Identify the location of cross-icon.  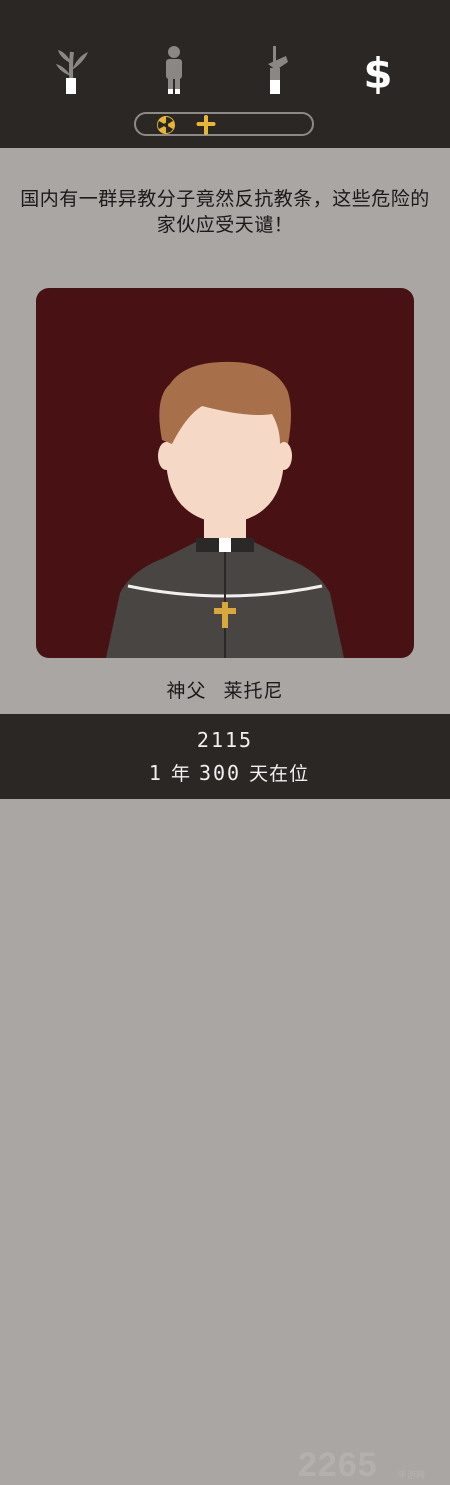
(206, 125).